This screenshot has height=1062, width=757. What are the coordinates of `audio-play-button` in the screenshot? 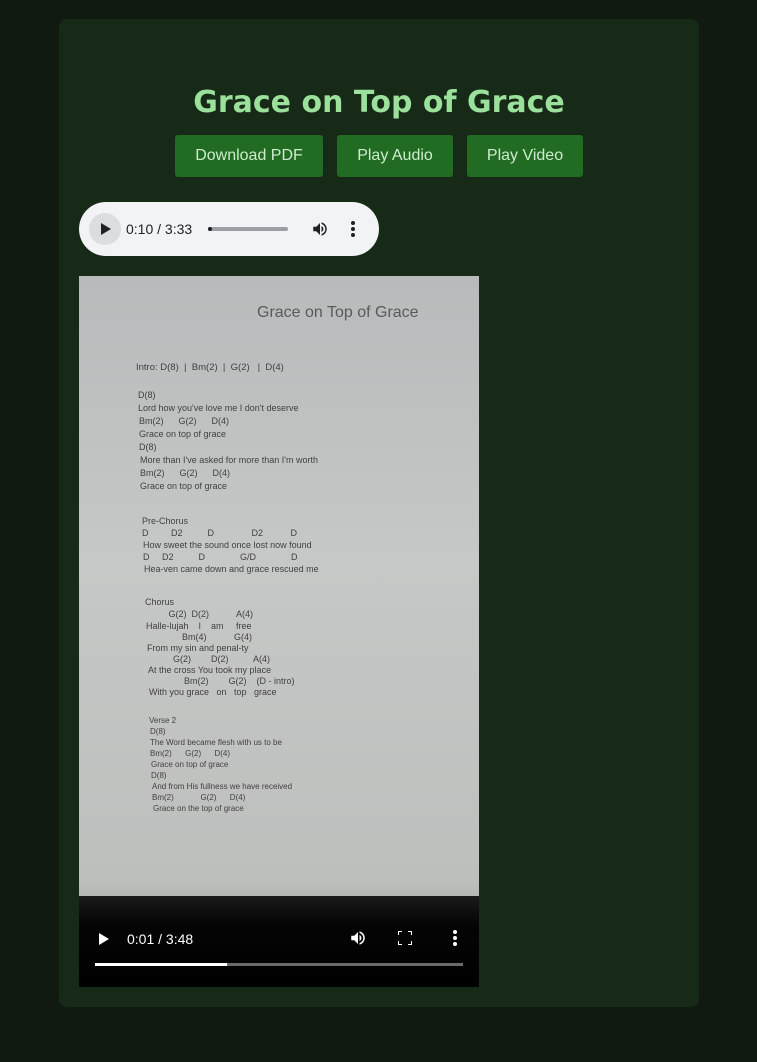 It's located at (105, 229).